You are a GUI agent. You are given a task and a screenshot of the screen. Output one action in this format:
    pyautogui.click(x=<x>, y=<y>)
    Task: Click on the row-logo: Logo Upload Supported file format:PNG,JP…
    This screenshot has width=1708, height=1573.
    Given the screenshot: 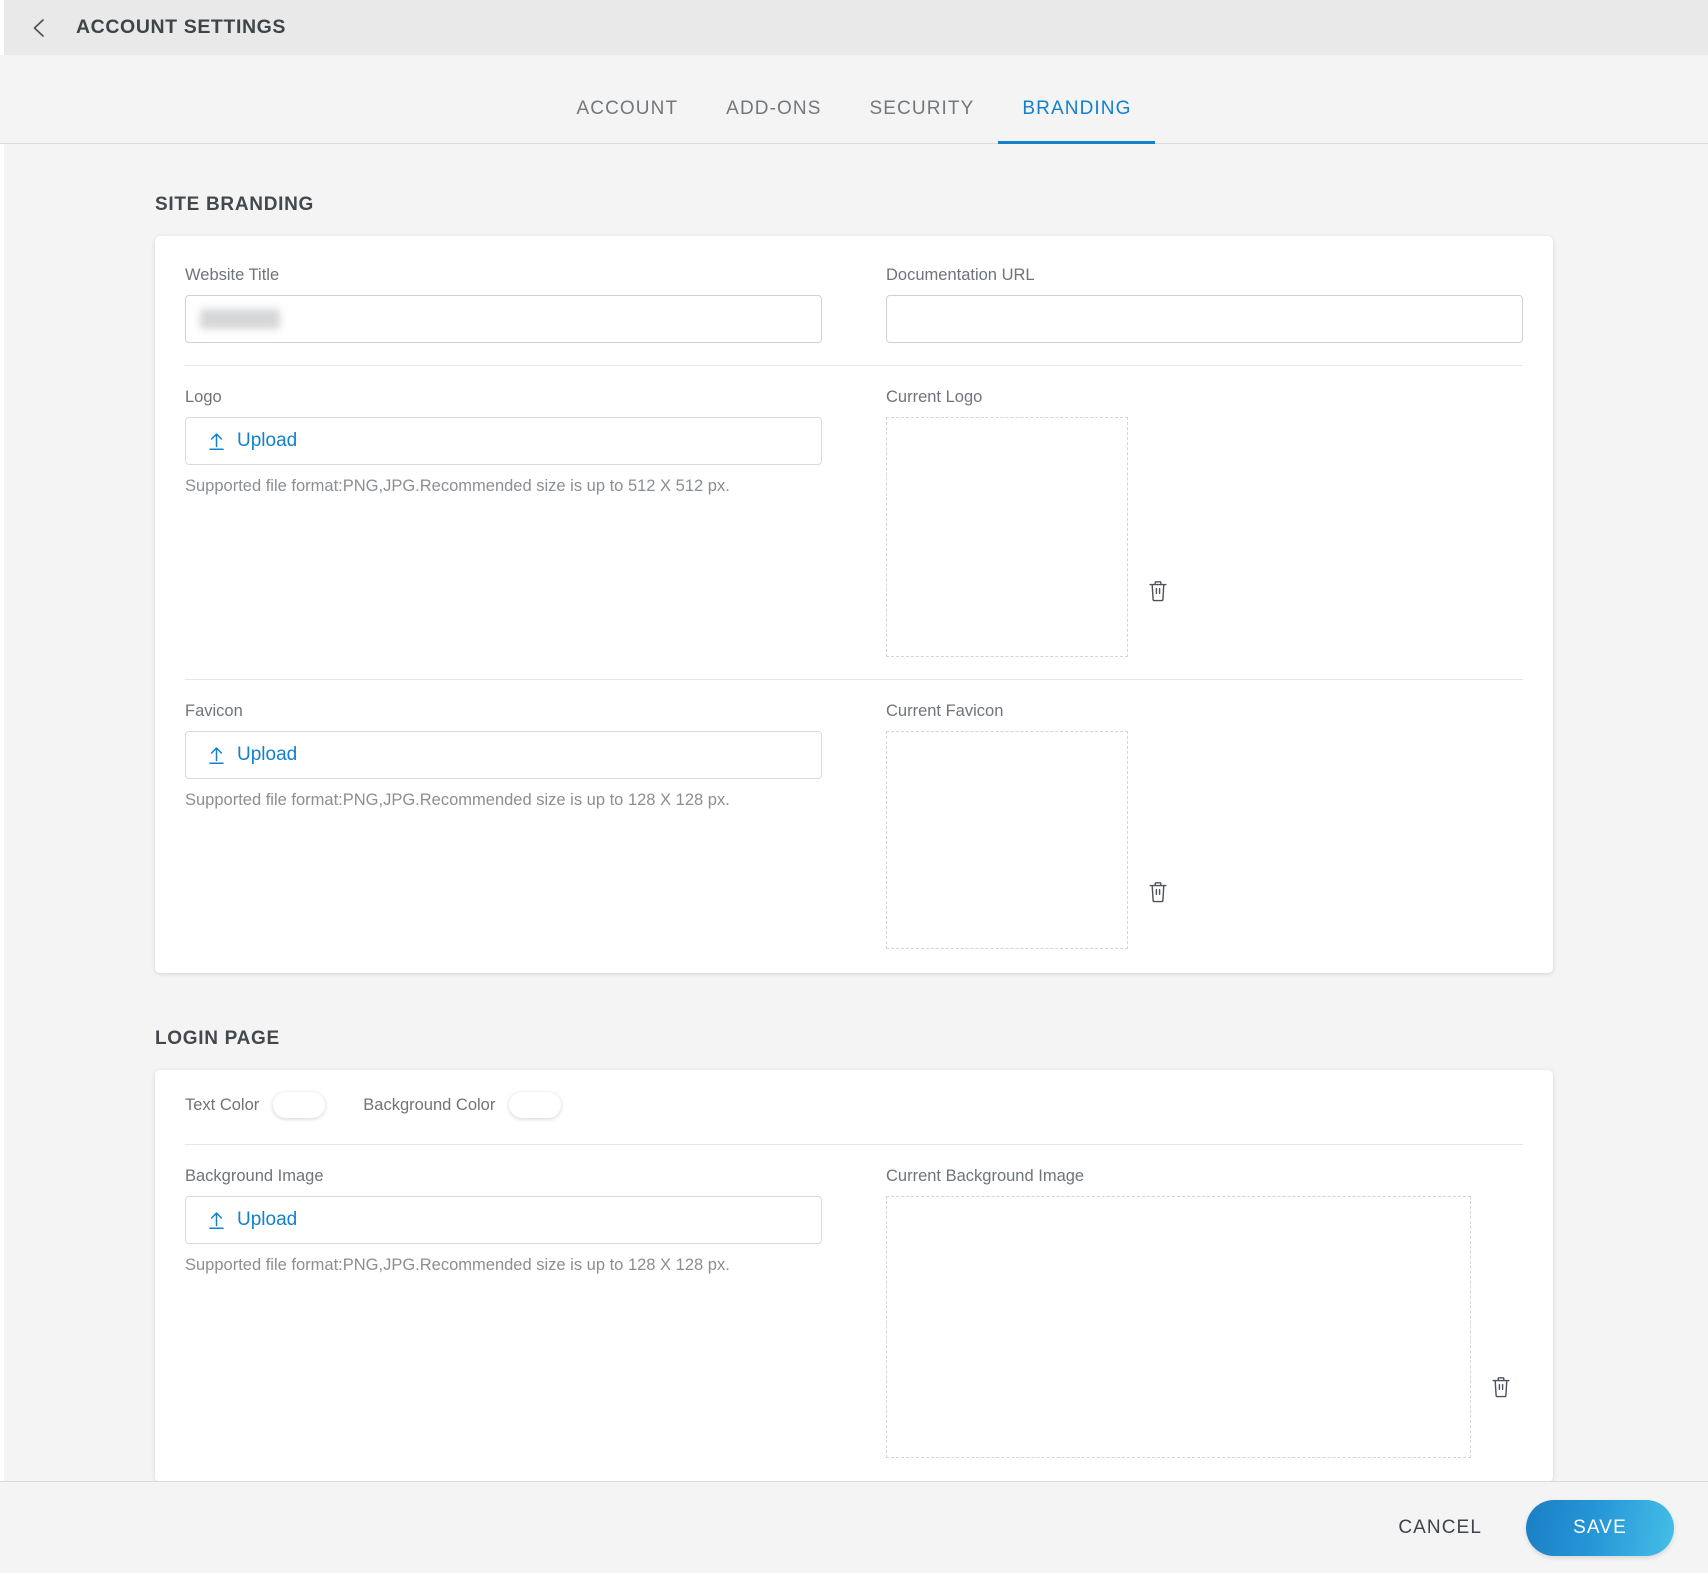 What is the action you would take?
    pyautogui.click(x=854, y=522)
    